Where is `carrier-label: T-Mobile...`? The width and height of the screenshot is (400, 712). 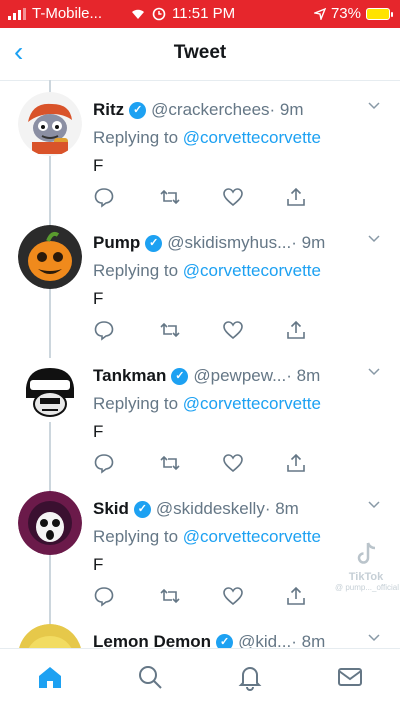 carrier-label: T-Mobile... is located at coordinates (67, 13).